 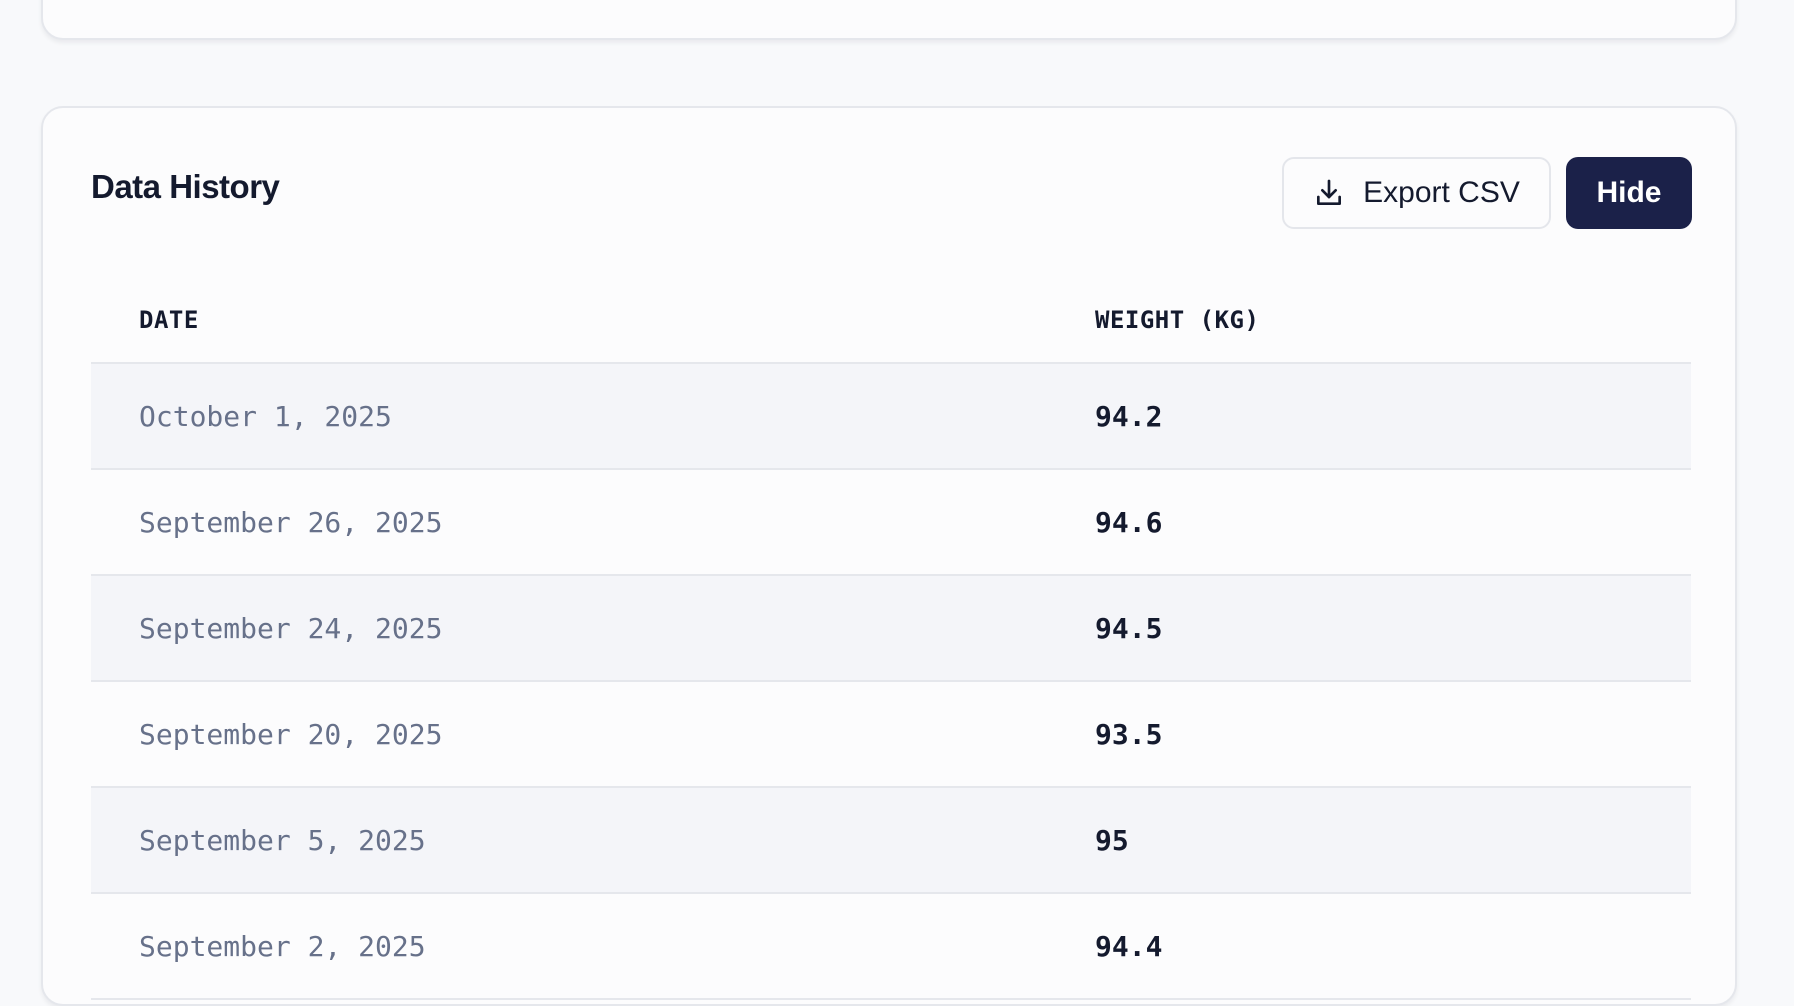 What do you see at coordinates (291, 628) in the screenshot?
I see `date-cell: September 24, 2025` at bounding box center [291, 628].